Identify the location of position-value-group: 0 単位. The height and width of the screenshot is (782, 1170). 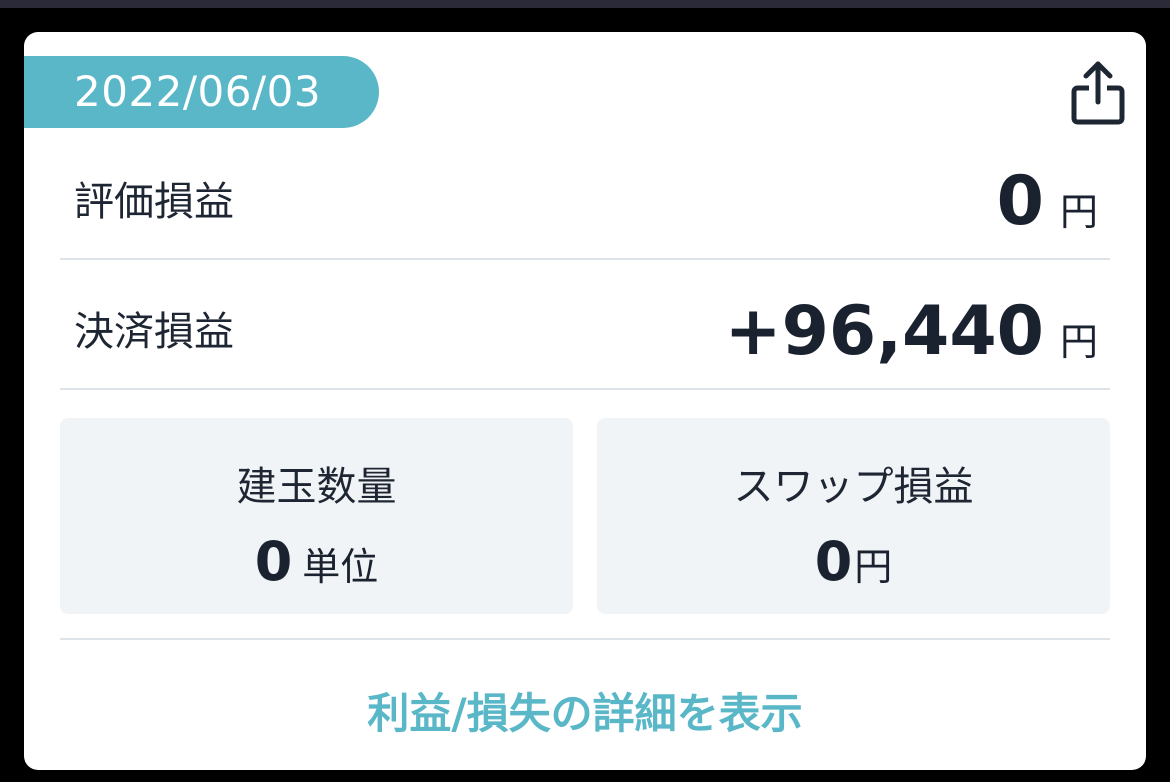
(316, 561).